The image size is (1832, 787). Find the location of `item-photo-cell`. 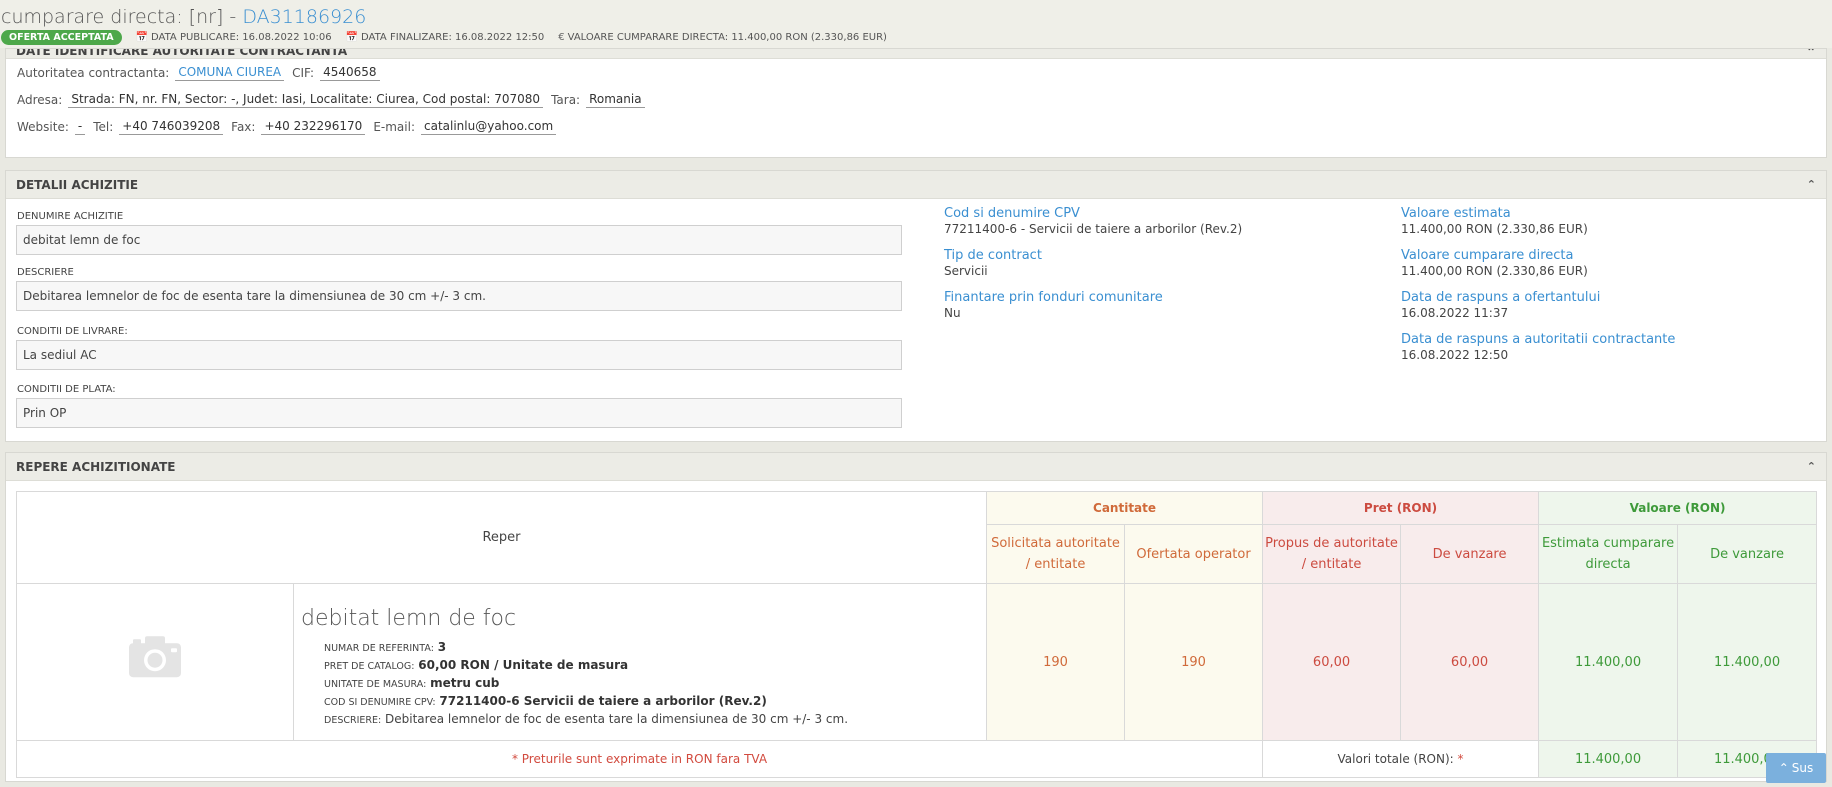

item-photo-cell is located at coordinates (155, 662).